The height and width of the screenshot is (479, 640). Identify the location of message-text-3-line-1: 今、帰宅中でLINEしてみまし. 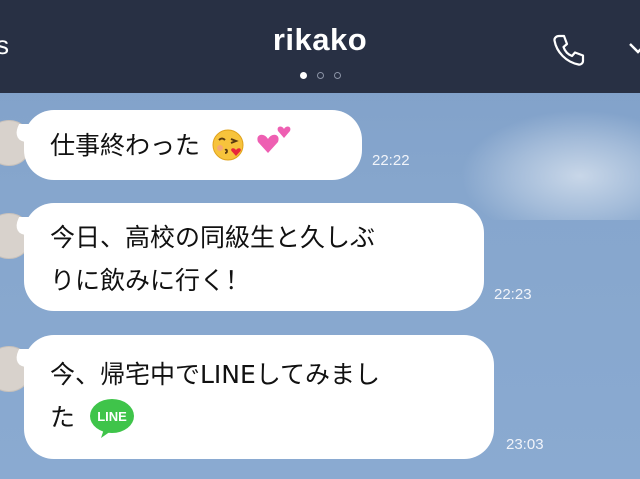
(215, 374).